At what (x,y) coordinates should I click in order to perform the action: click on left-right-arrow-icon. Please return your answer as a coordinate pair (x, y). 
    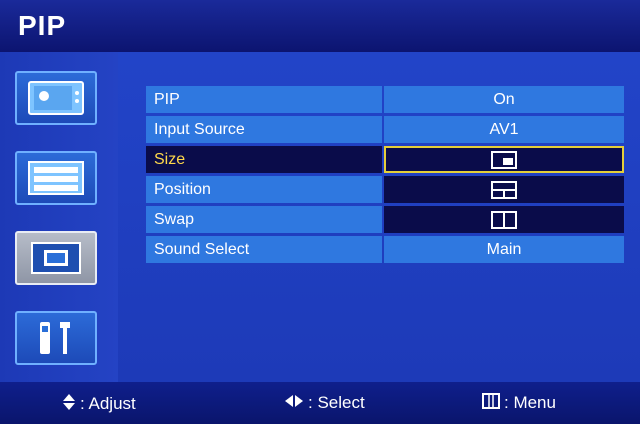
    Looking at the image, I should click on (294, 403).